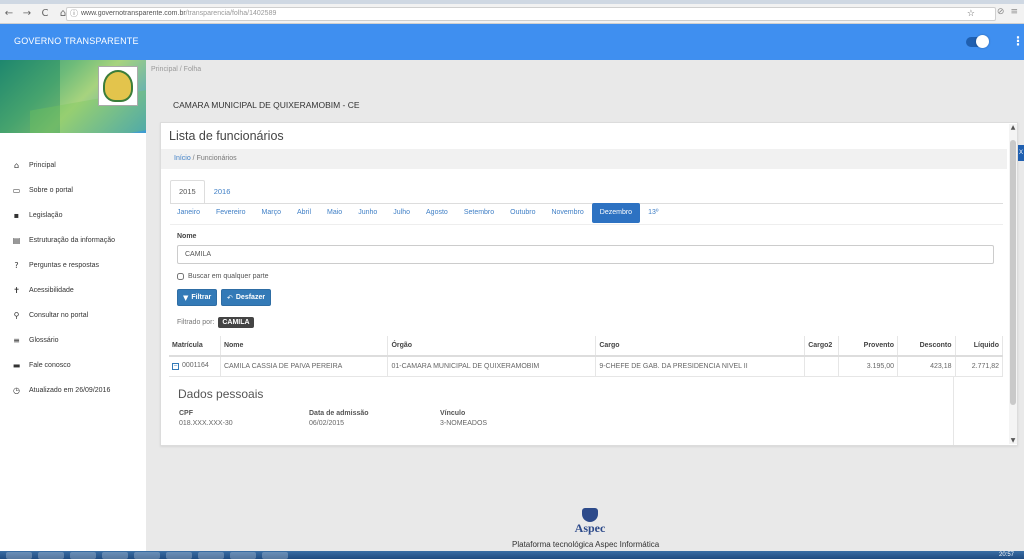 Image resolution: width=1024 pixels, height=559 pixels. I want to click on scroll-up-icon: ▲, so click(1013, 127).